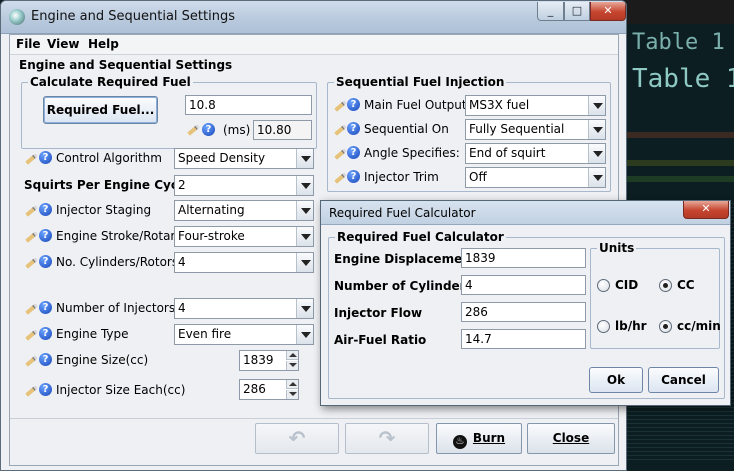  I want to click on unit-cc-radio, so click(665, 285).